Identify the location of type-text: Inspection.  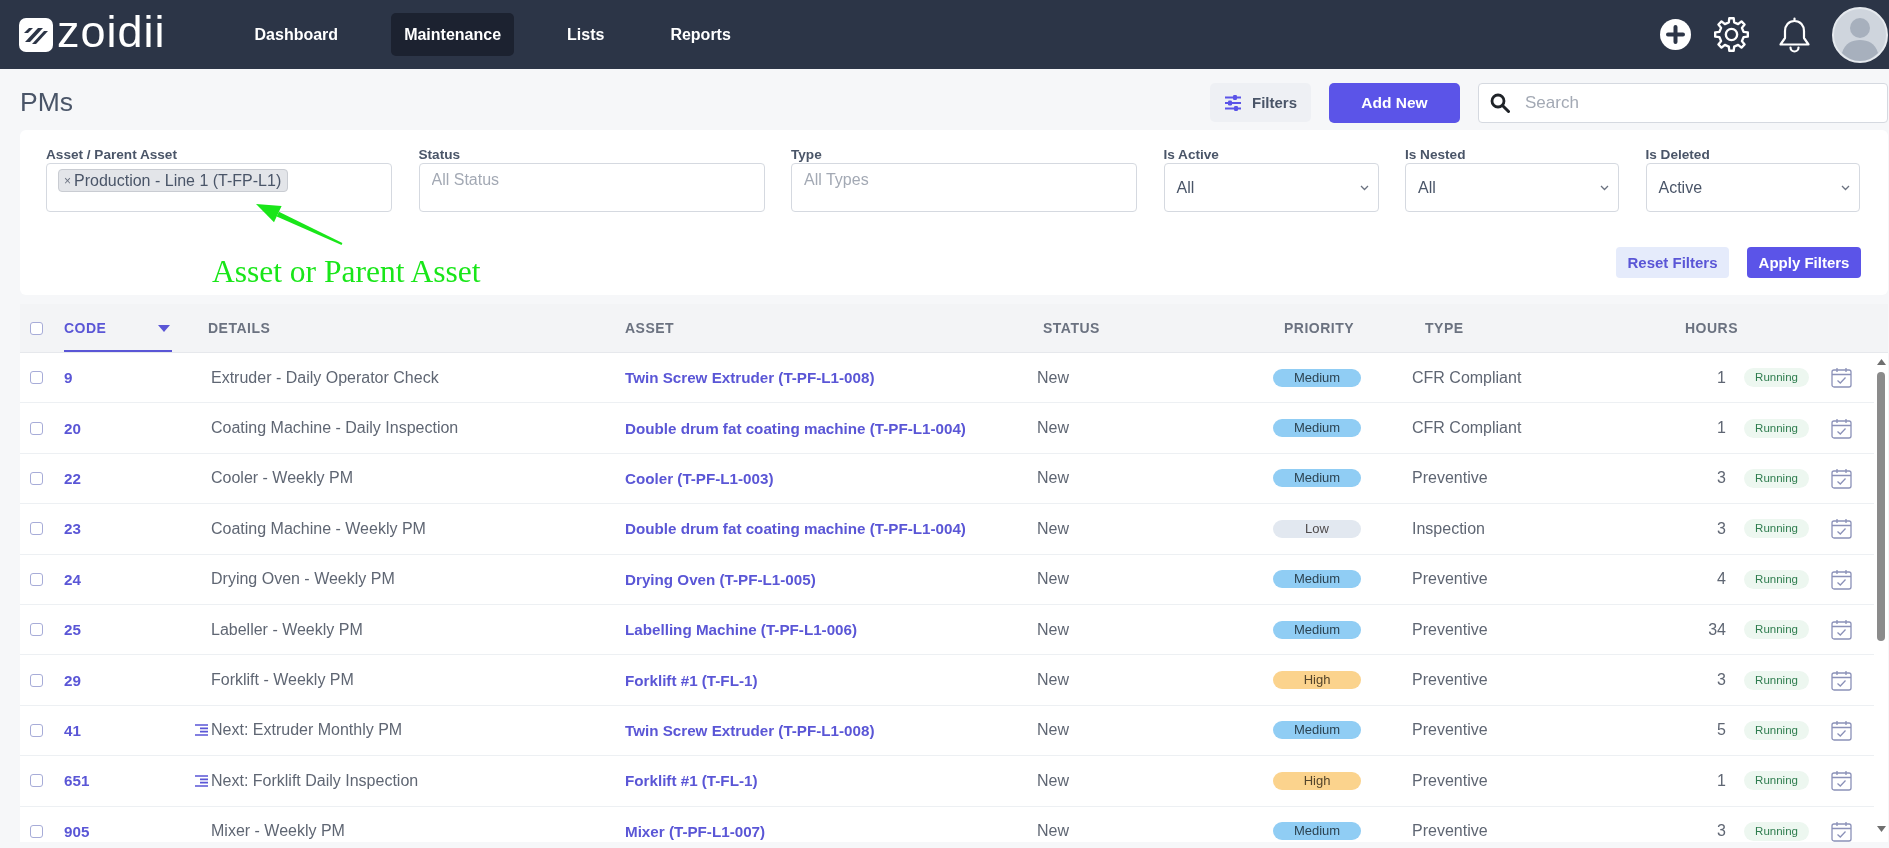
(1448, 528).